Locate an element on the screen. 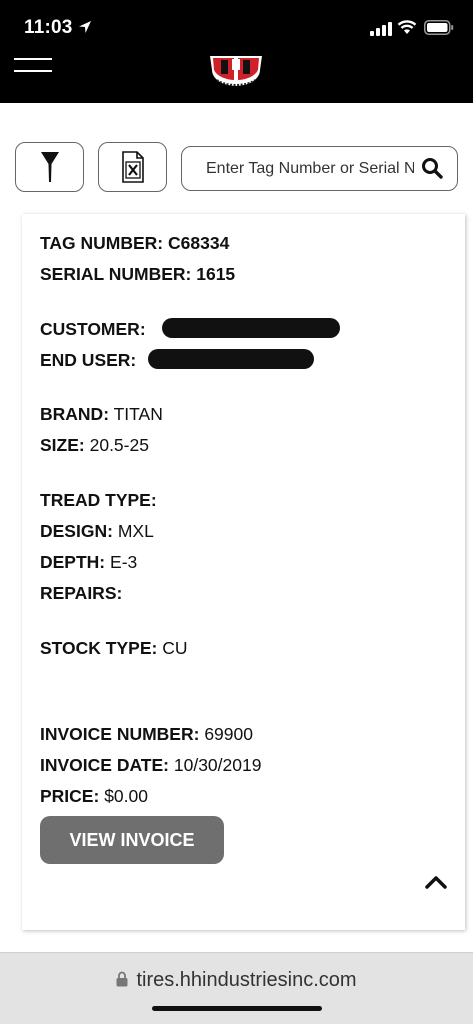  brand-row: BRAND: TITAN is located at coordinates (101, 414).